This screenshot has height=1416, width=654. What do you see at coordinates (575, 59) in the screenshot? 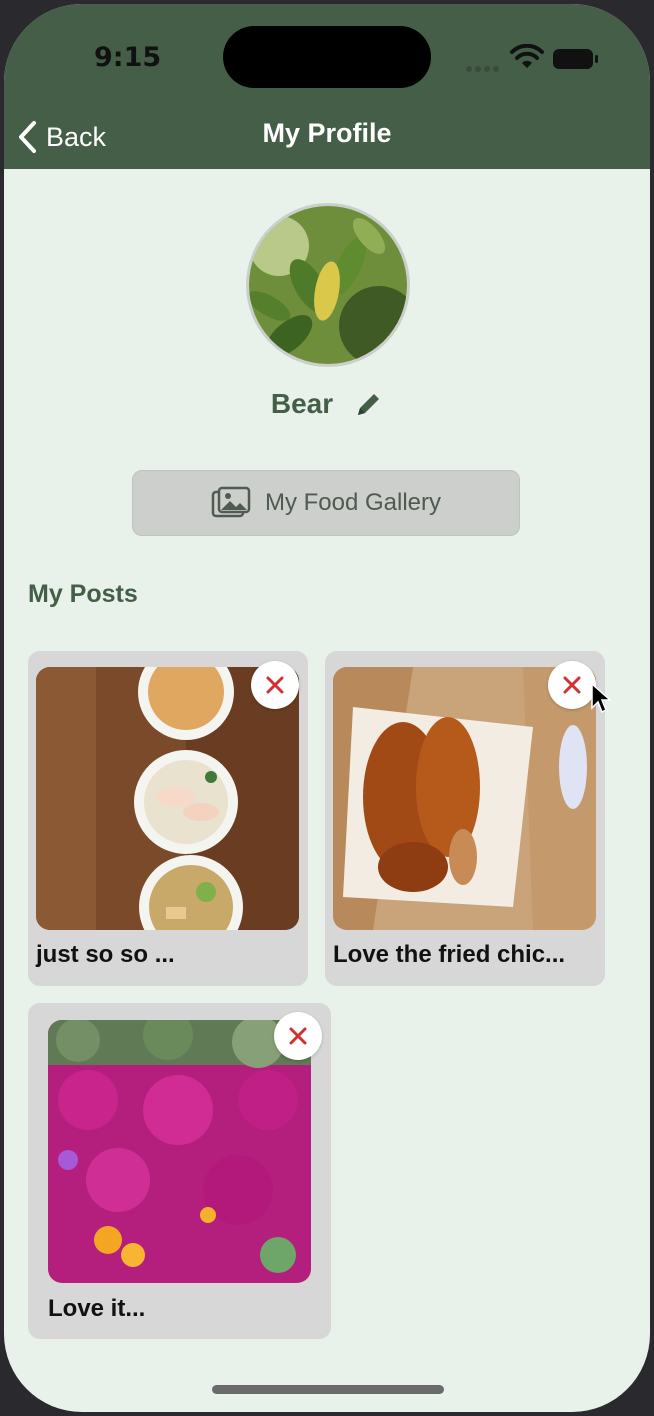
I see `battery-icon` at bounding box center [575, 59].